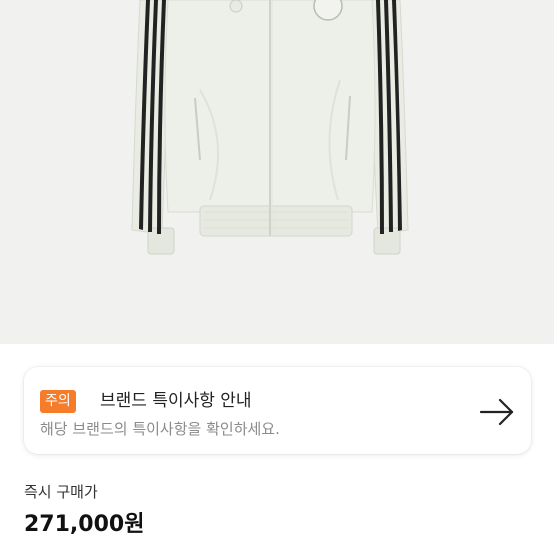  What do you see at coordinates (176, 401) in the screenshot?
I see `notice-title: 브랜드 특이사항 안내` at bounding box center [176, 401].